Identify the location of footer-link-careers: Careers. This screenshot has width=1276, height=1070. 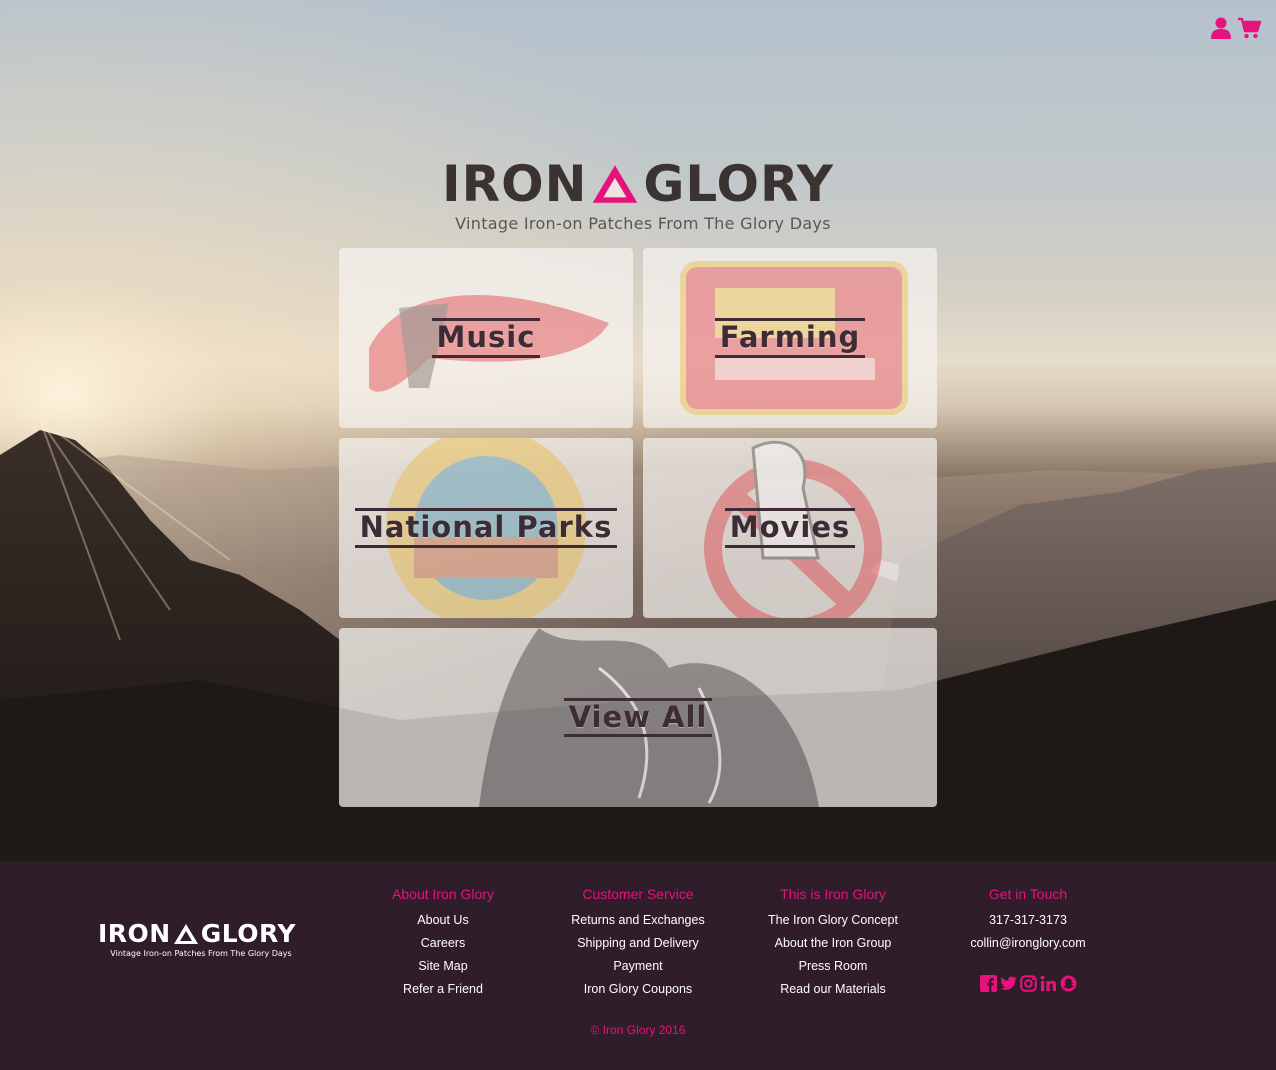
(443, 943).